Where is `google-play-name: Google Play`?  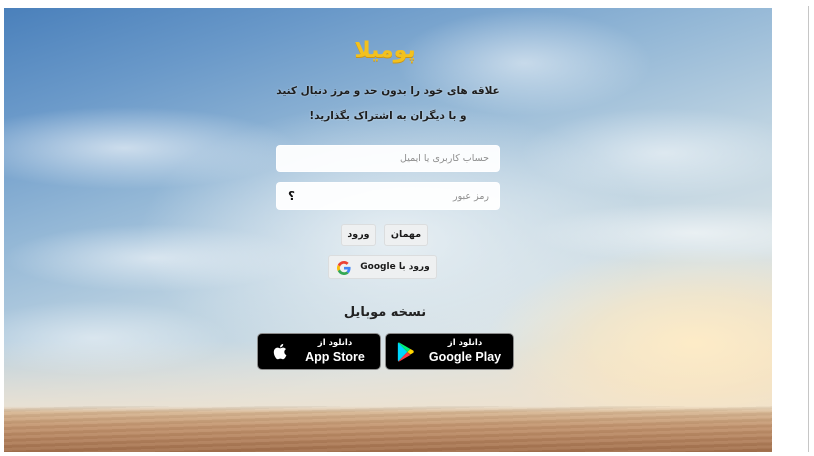
google-play-name: Google Play is located at coordinates (465, 357).